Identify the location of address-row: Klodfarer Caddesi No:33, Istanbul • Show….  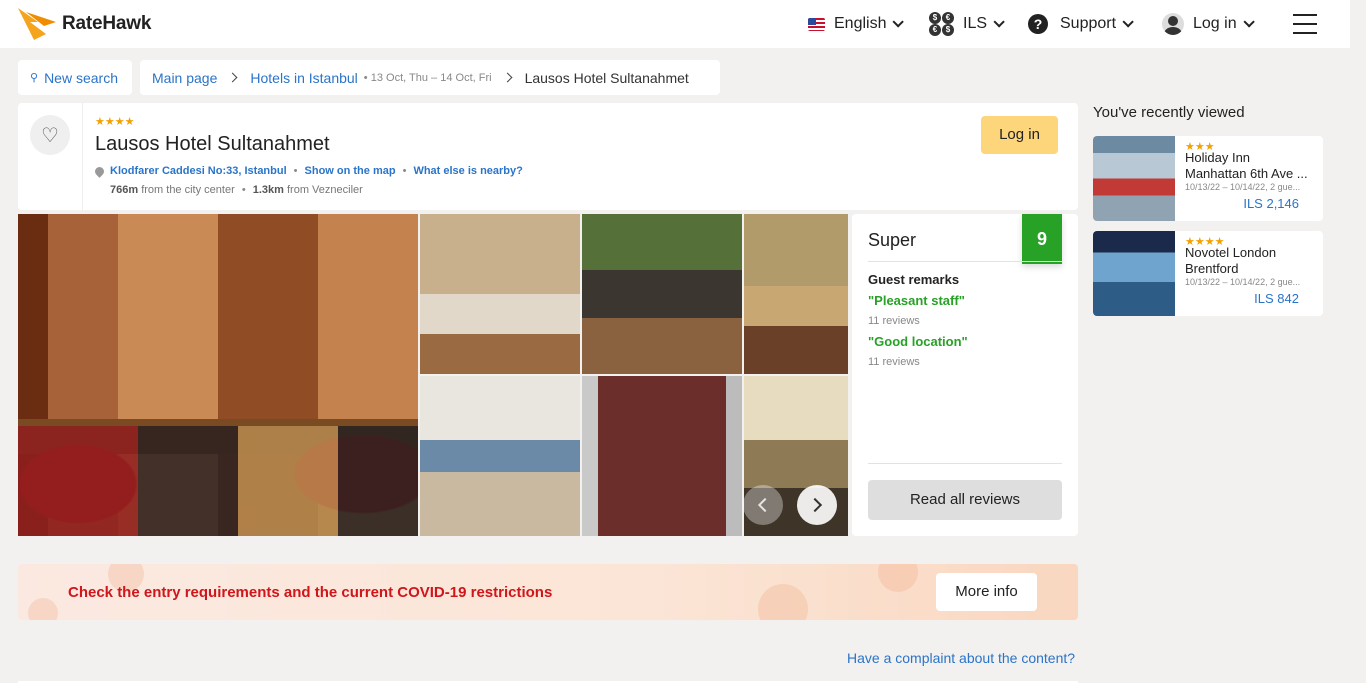
(308, 171).